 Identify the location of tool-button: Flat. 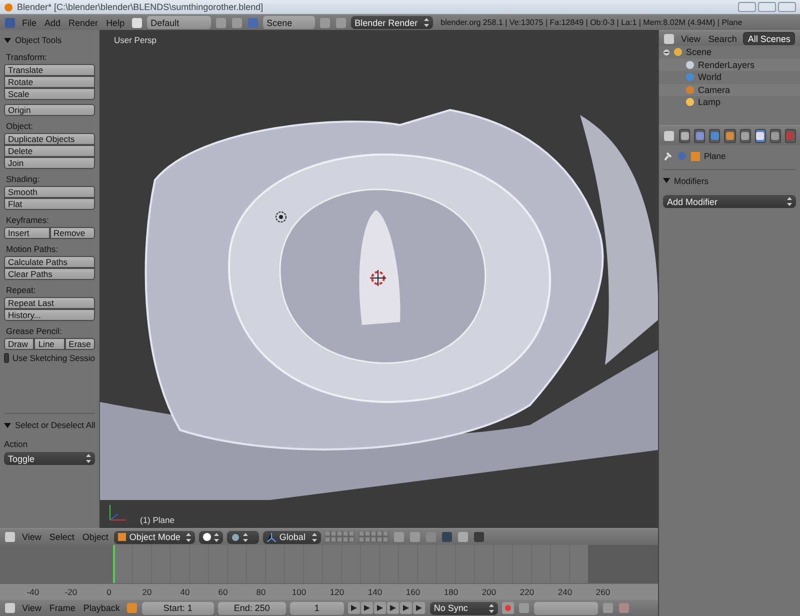
(49, 204).